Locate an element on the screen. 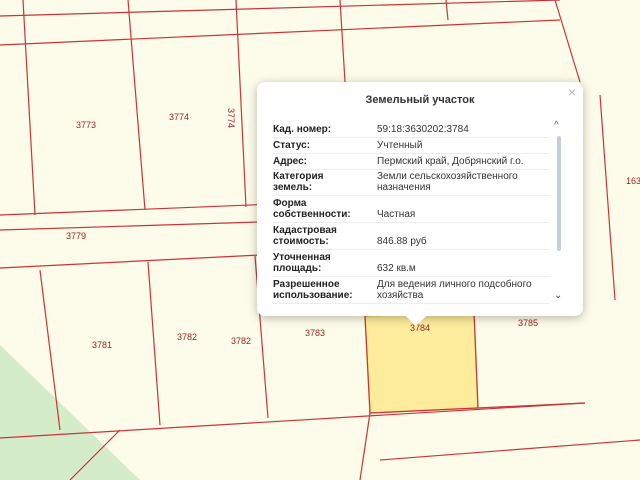 This screenshot has height=480, width=640. info-row-label: Уточненная площадь: is located at coordinates (302, 263).